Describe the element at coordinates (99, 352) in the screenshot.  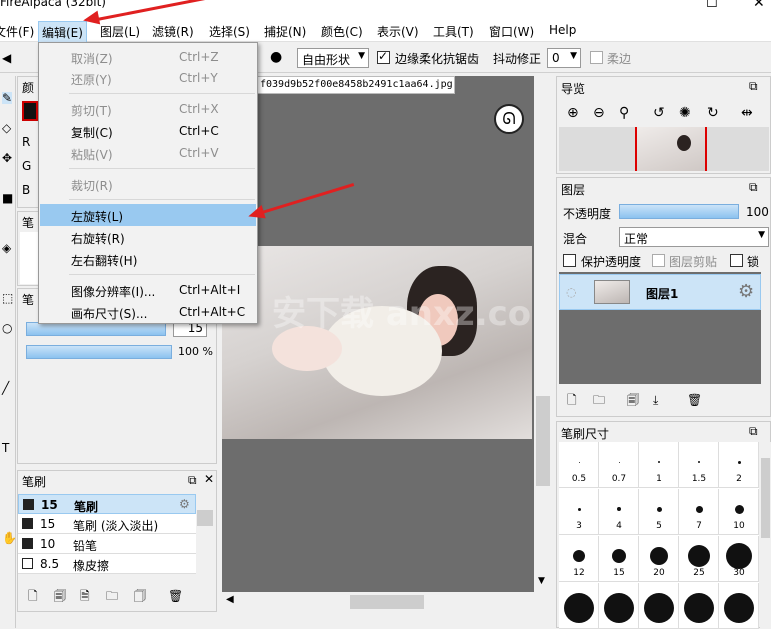
I see `brush-opacity-slider` at that location.